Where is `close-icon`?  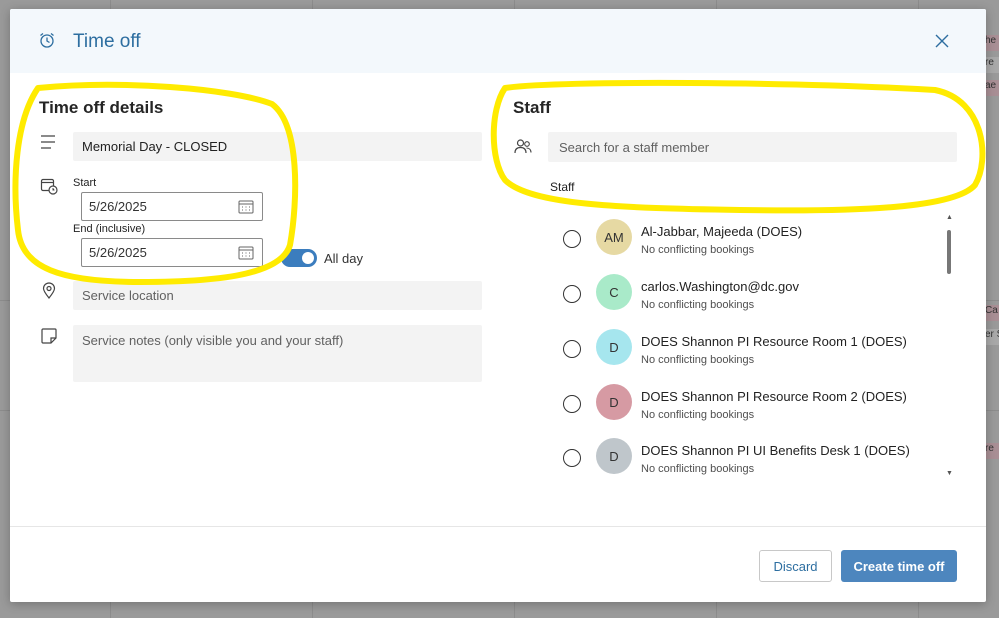 close-icon is located at coordinates (942, 41).